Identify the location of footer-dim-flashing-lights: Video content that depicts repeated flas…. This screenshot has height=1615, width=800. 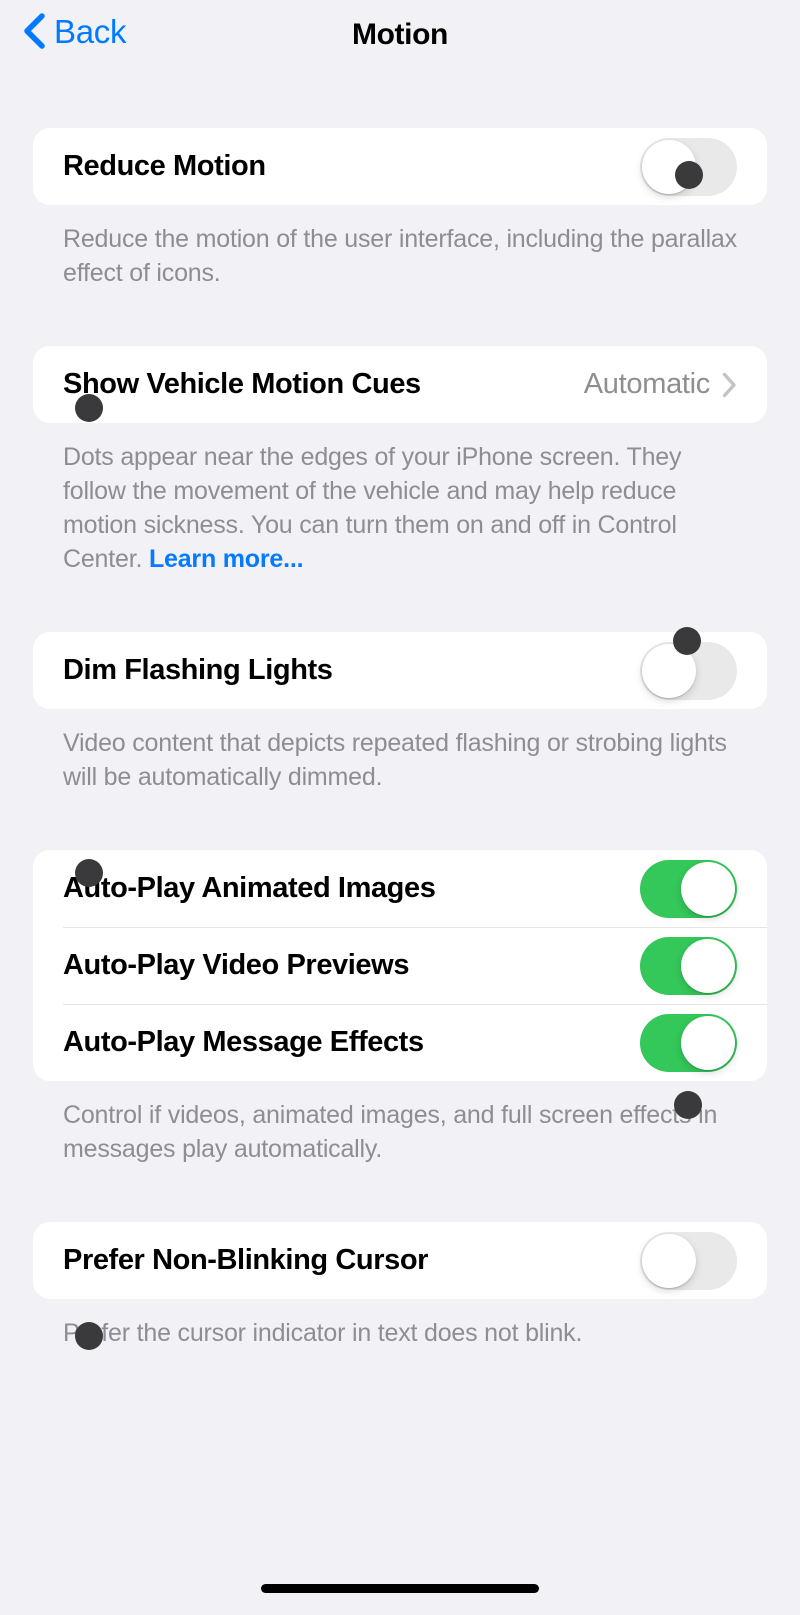
(395, 760).